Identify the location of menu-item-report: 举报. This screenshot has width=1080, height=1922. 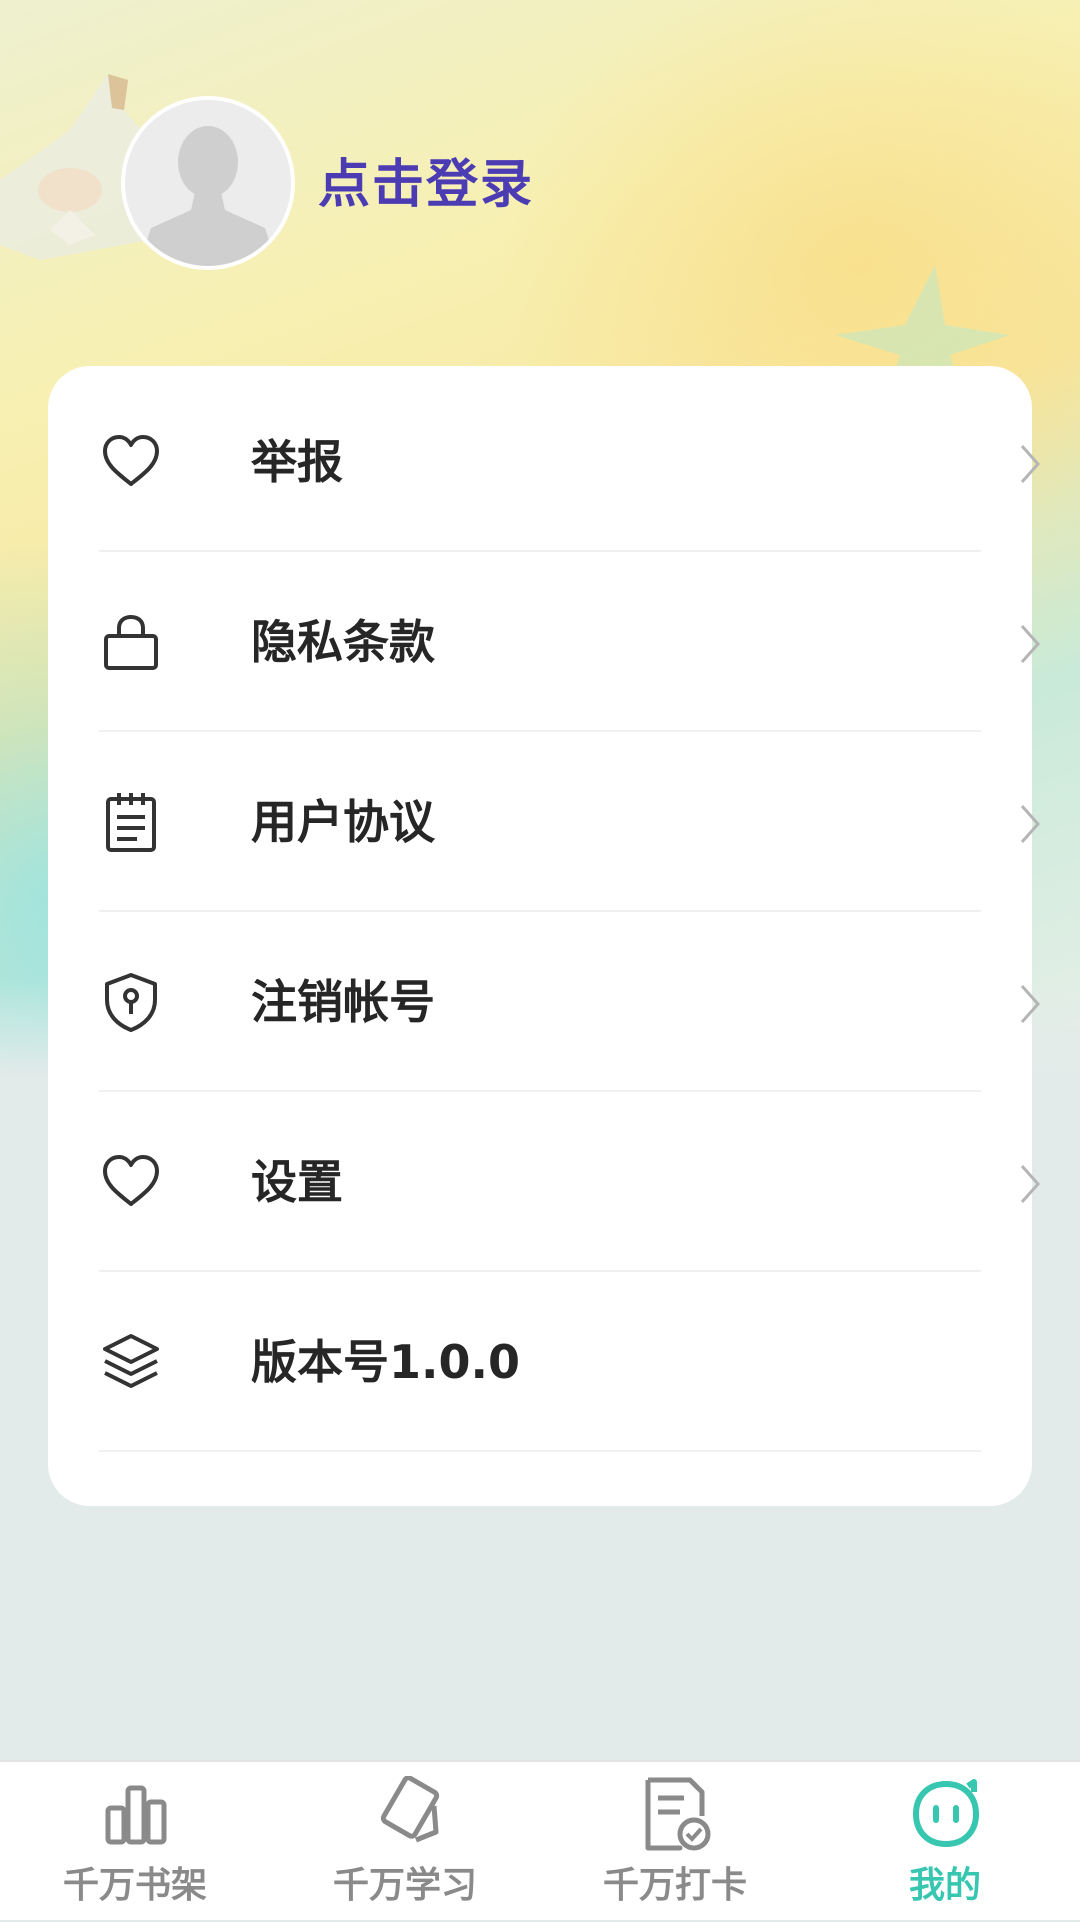
(570, 462).